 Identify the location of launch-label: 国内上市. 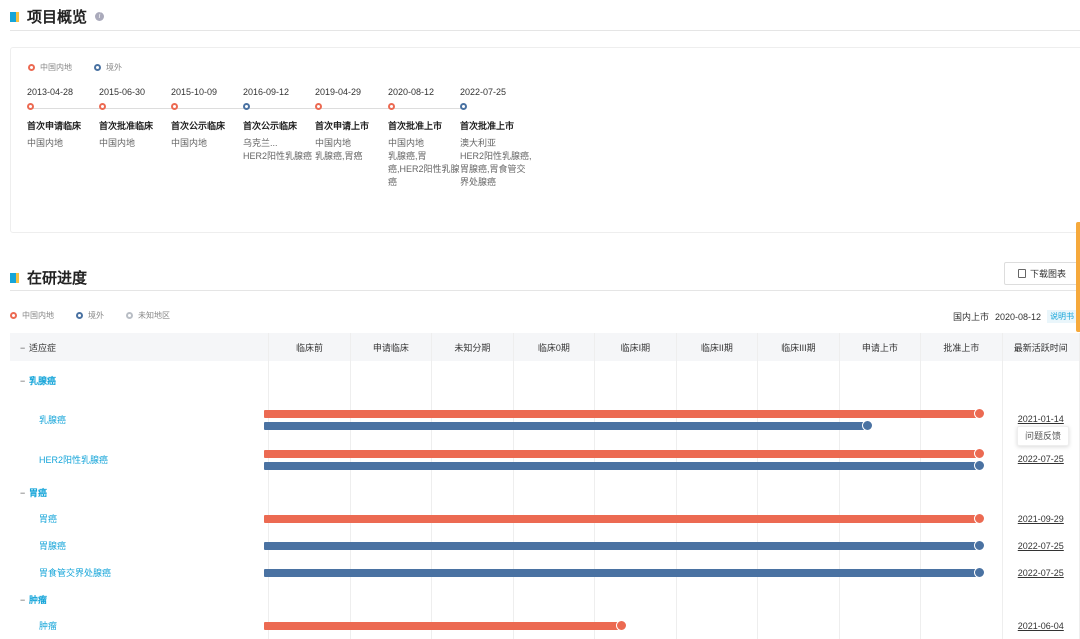
(971, 317).